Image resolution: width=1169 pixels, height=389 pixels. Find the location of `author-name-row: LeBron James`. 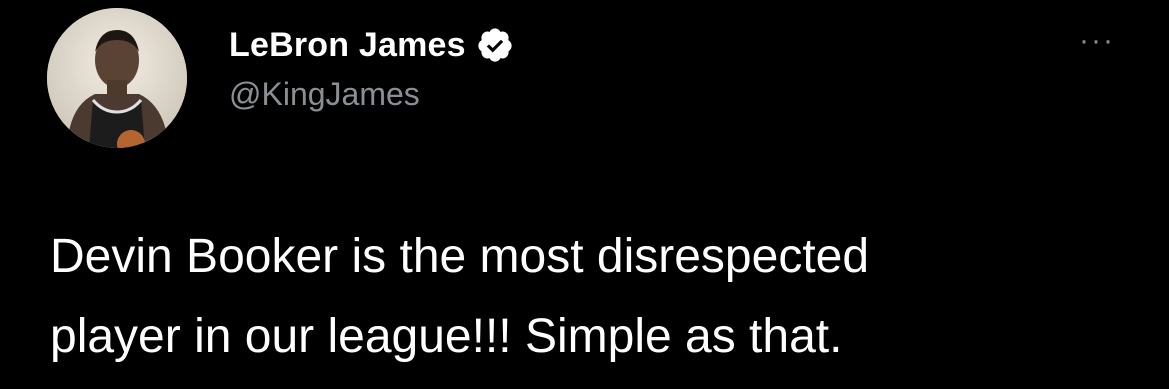

author-name-row: LeBron James is located at coordinates (371, 45).